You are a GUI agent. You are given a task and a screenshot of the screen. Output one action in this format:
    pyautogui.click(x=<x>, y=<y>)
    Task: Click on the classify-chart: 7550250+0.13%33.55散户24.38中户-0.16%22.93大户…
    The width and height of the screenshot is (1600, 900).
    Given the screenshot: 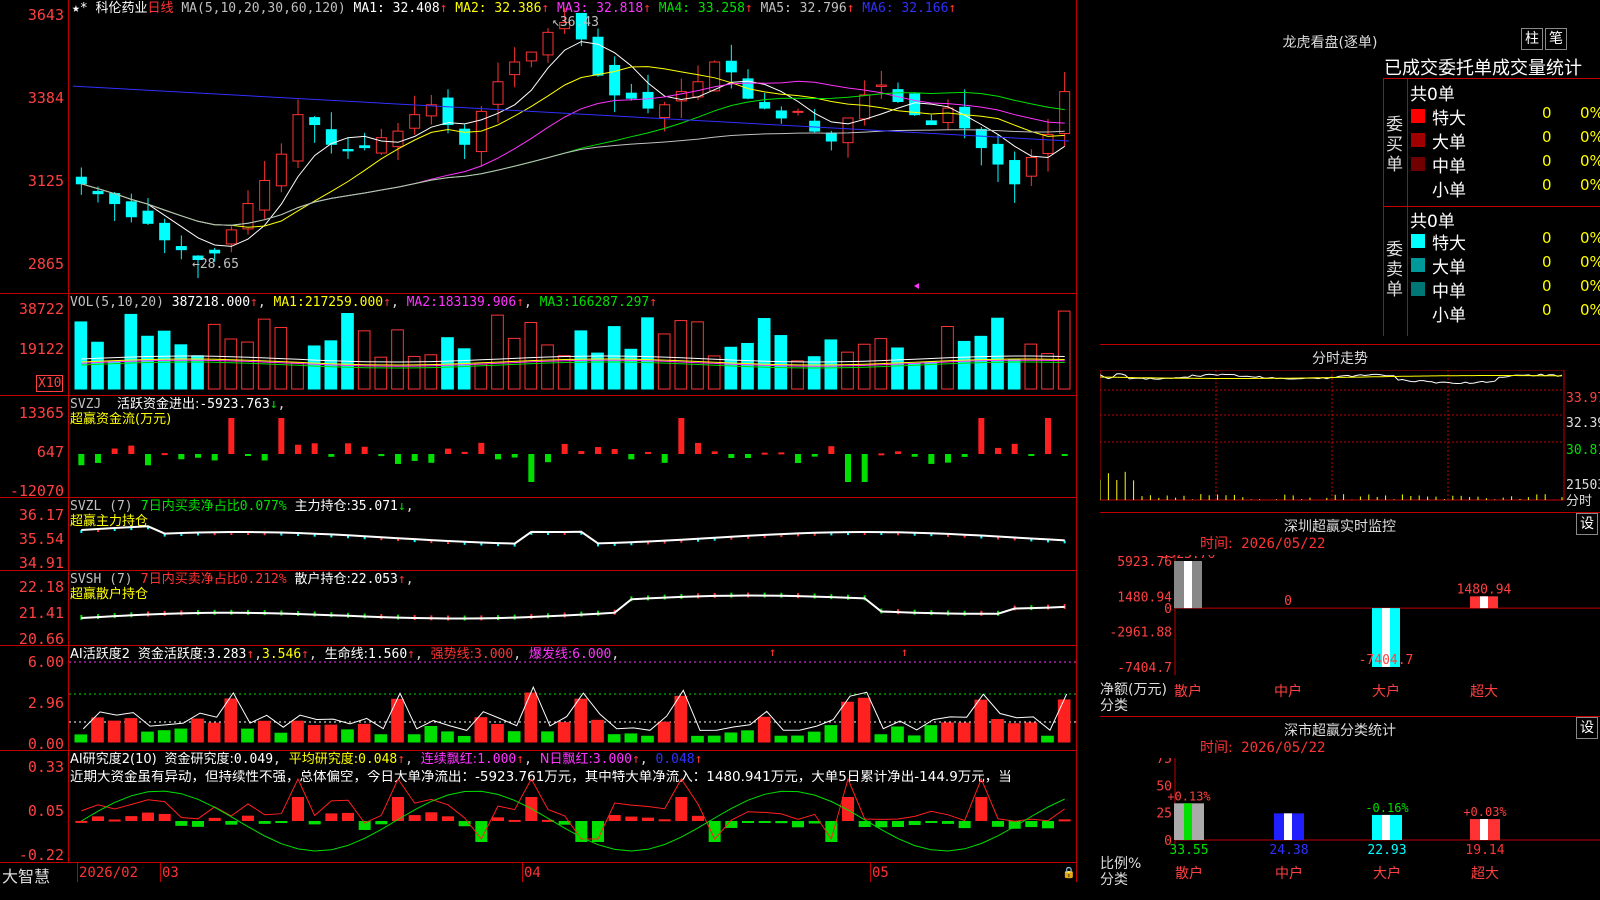 What is the action you would take?
    pyautogui.click(x=1350, y=829)
    